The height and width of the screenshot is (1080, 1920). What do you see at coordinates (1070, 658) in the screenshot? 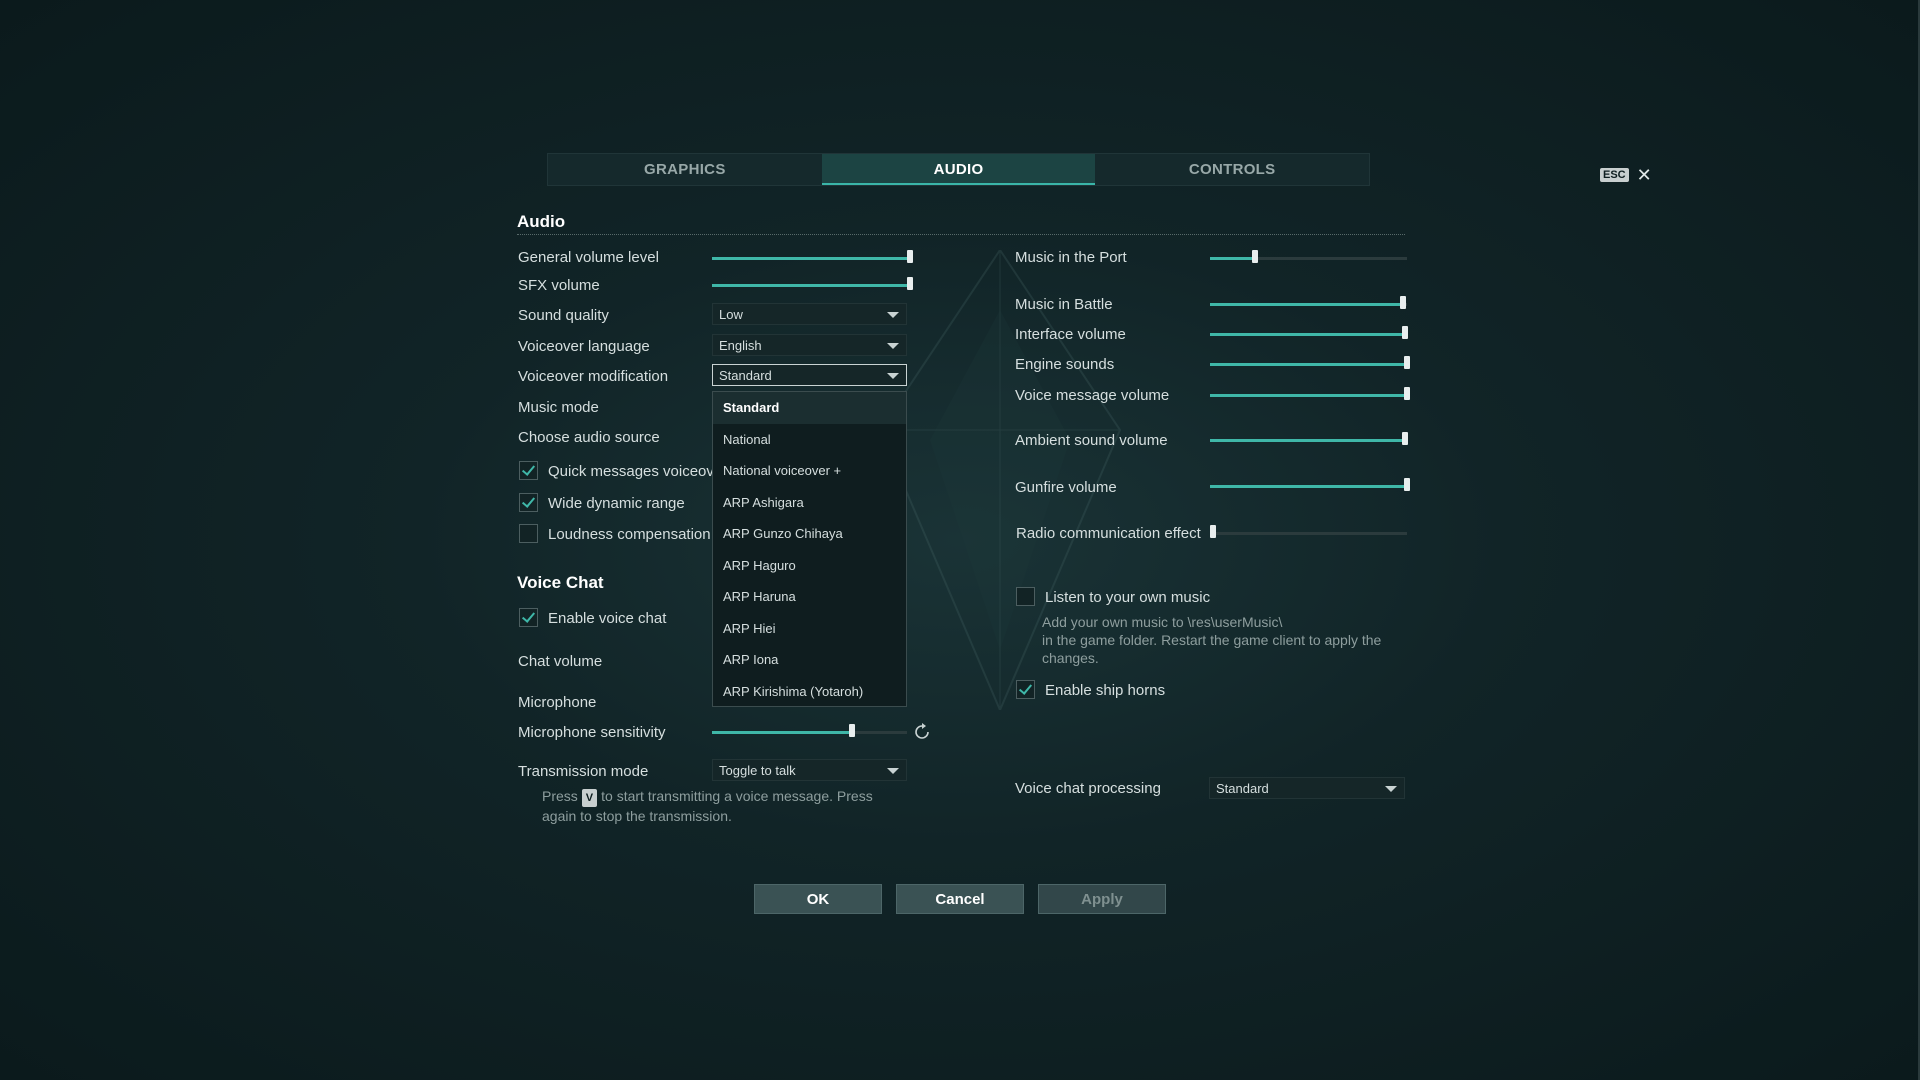
I see `hint-text: changes.` at bounding box center [1070, 658].